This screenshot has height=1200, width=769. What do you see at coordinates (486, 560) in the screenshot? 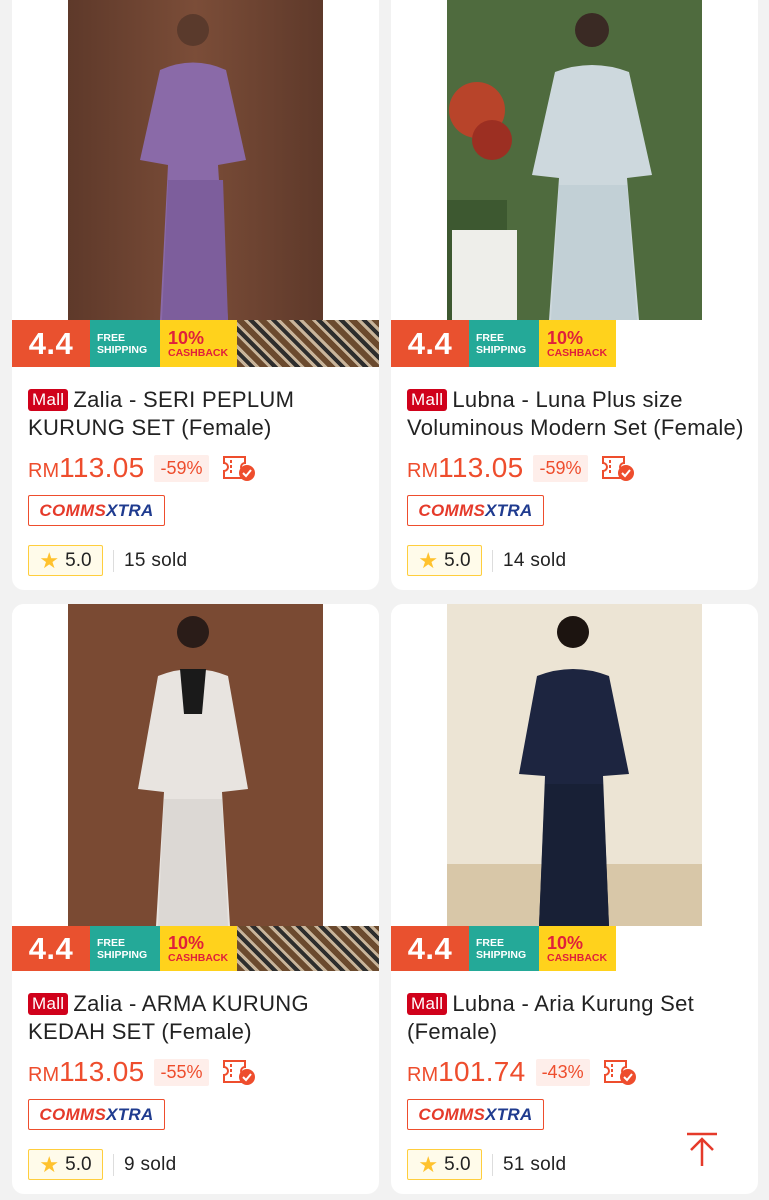
I see `rating-row: ★ 5.0 14 sold` at bounding box center [486, 560].